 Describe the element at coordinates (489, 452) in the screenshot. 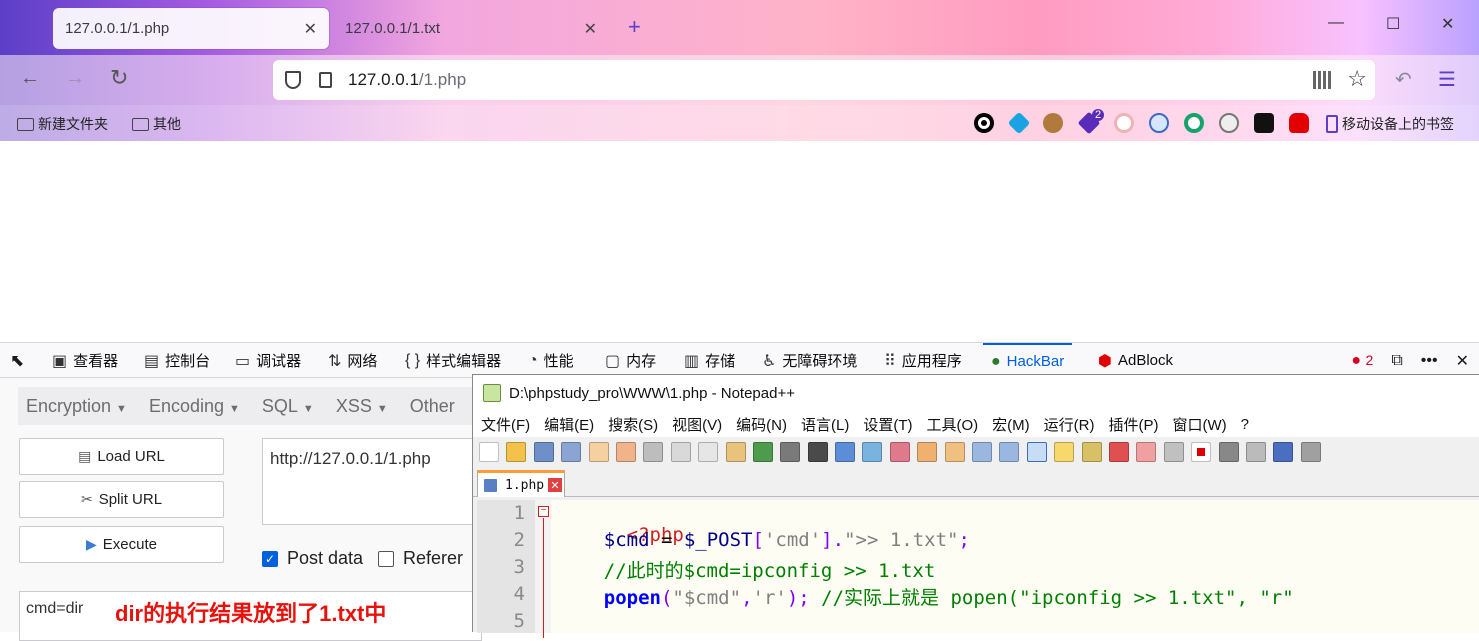

I see `new-file-icon` at that location.